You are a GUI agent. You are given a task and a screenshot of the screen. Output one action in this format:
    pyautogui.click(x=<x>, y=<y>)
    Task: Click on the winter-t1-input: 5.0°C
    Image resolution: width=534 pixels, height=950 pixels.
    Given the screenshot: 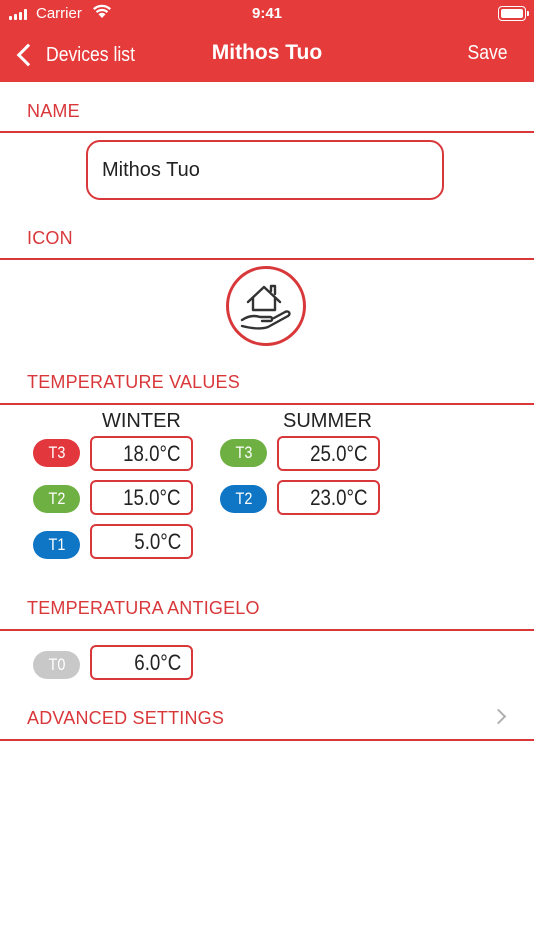 What is the action you would take?
    pyautogui.click(x=141, y=541)
    